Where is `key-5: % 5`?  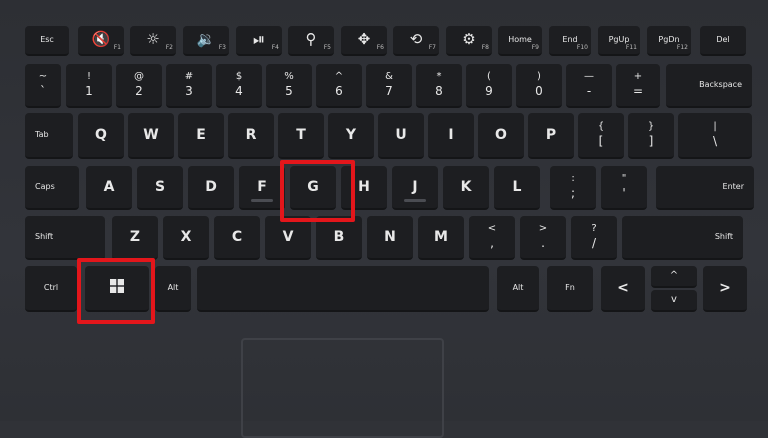
key-5: % 5 is located at coordinates (289, 86).